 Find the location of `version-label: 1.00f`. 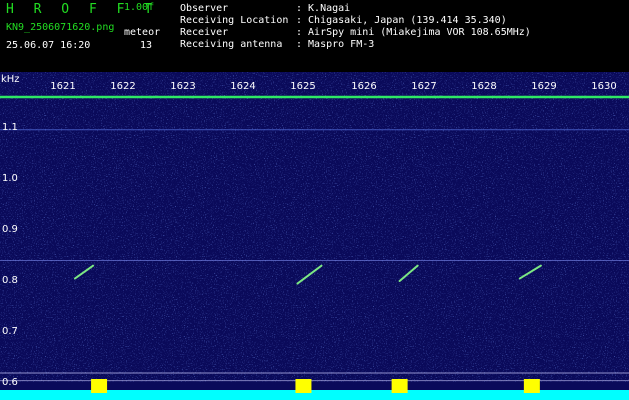

version-label: 1.00f is located at coordinates (139, 7).